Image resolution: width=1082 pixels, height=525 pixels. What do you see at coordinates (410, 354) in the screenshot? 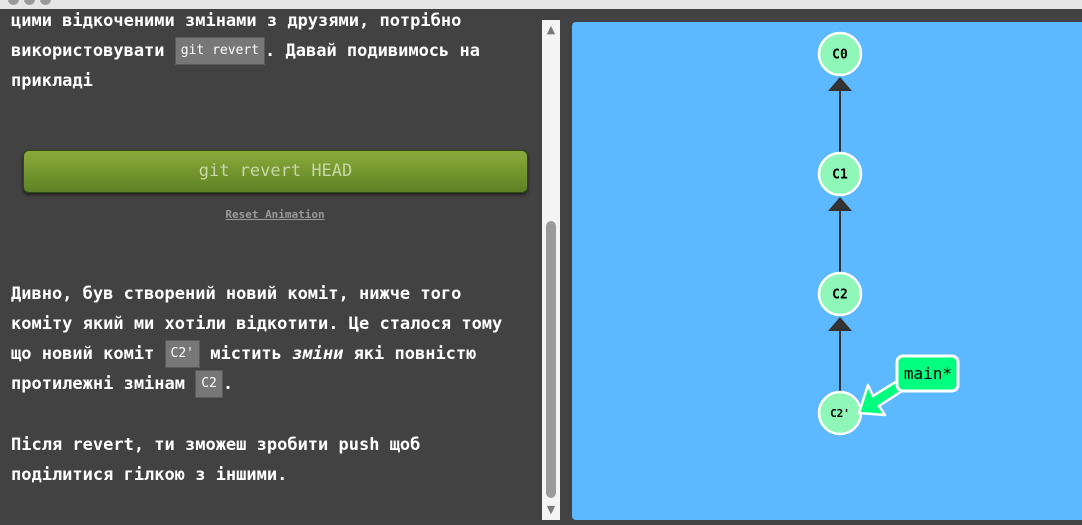
I see `explanation-text: які повністю` at bounding box center [410, 354].